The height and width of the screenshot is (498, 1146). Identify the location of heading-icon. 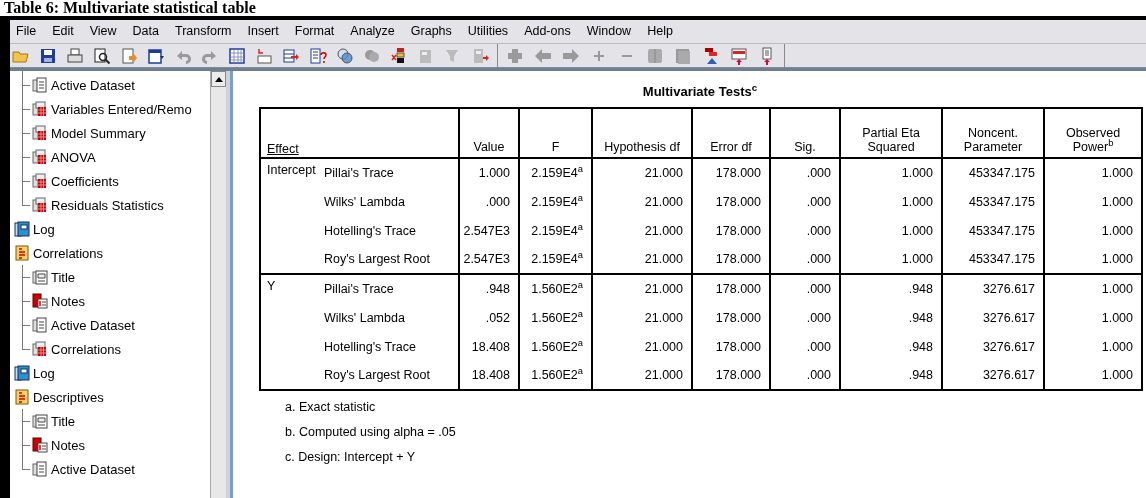
(22, 253).